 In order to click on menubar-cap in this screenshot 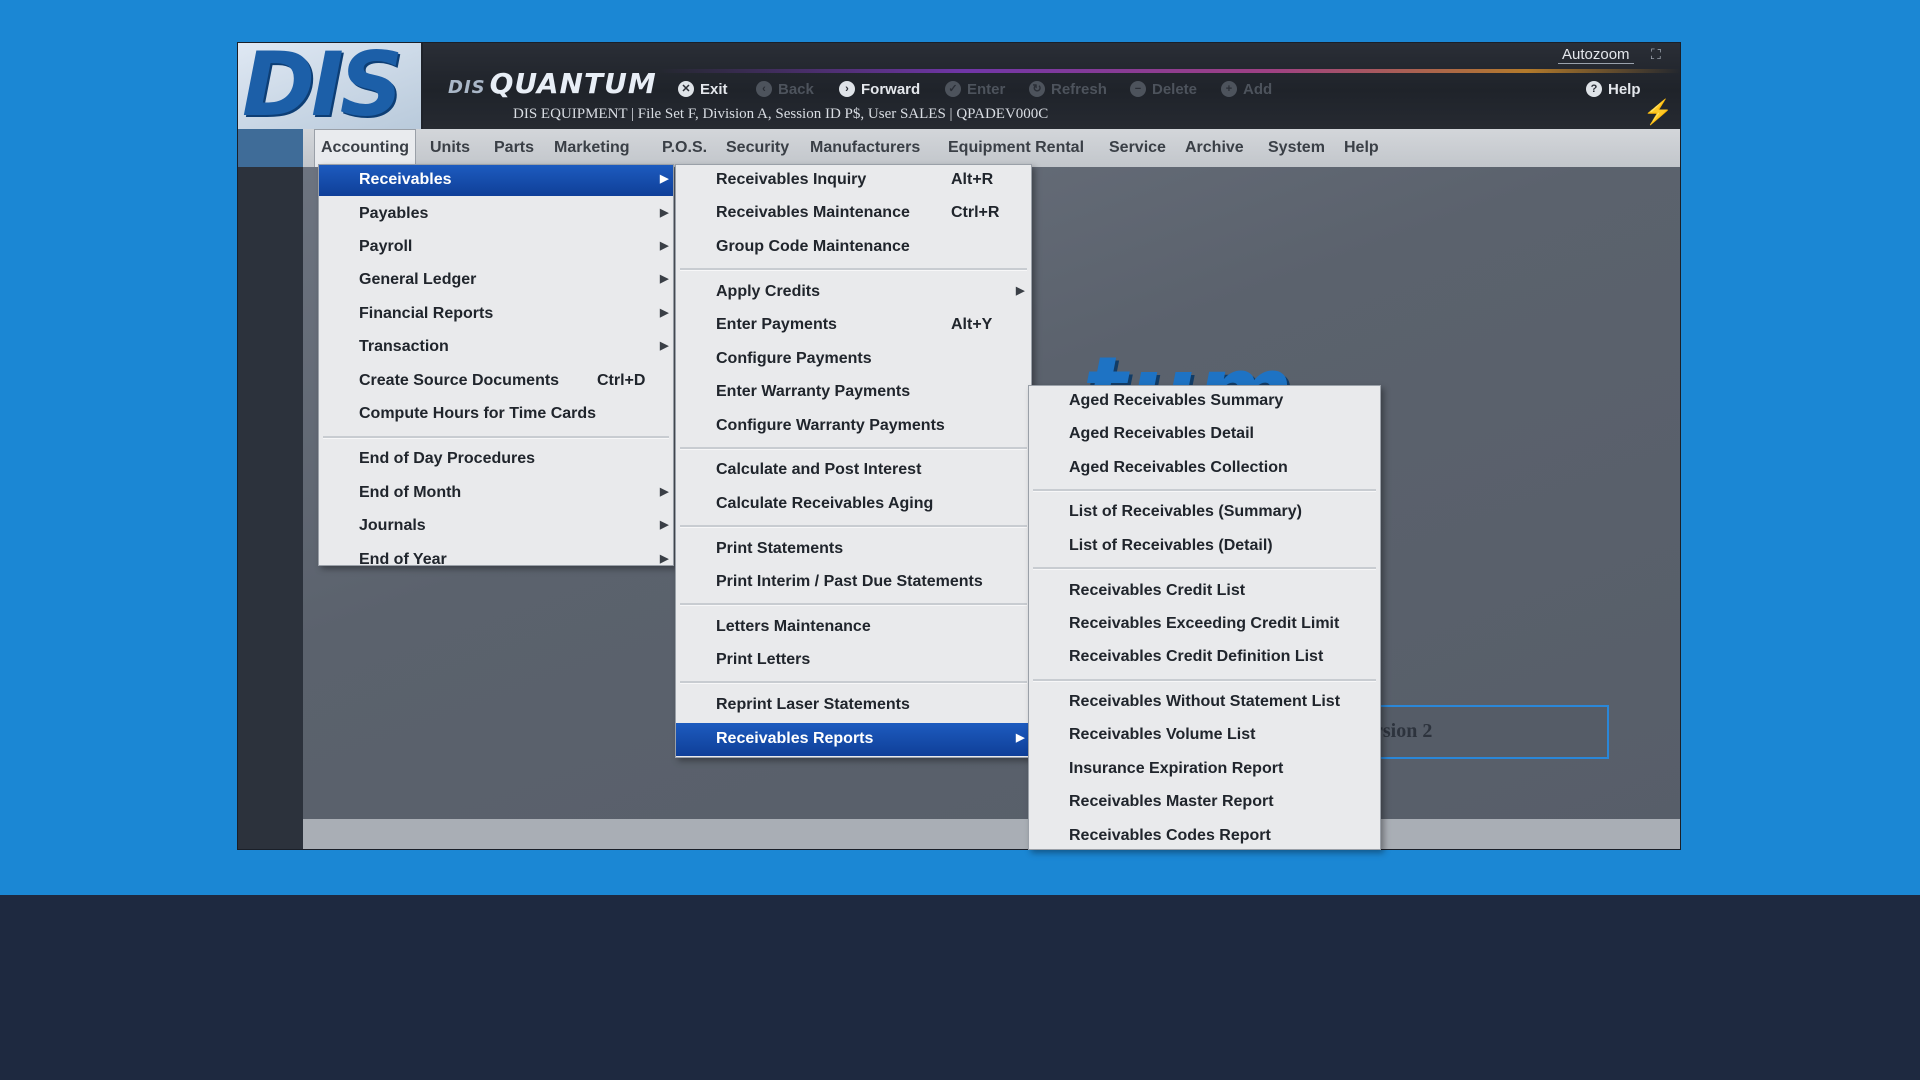, I will do `click(270, 148)`.